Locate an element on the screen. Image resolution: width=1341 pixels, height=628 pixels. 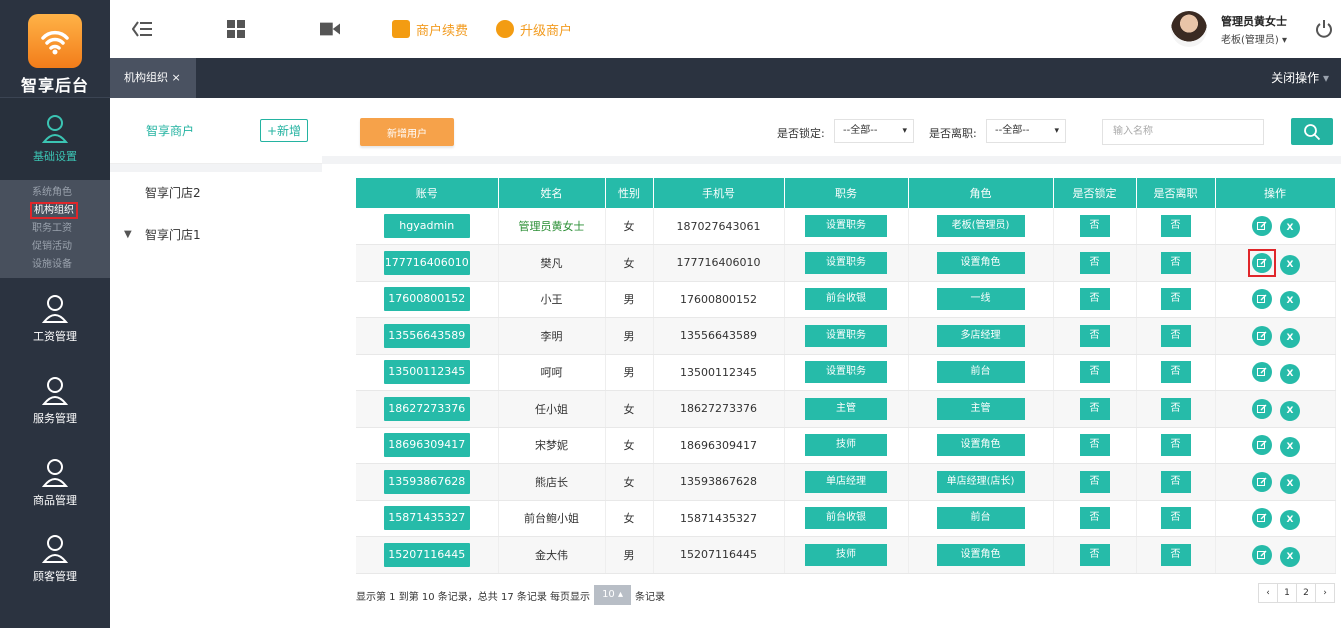
nav-customers: 顾客管理 is located at coordinates (55, 559).